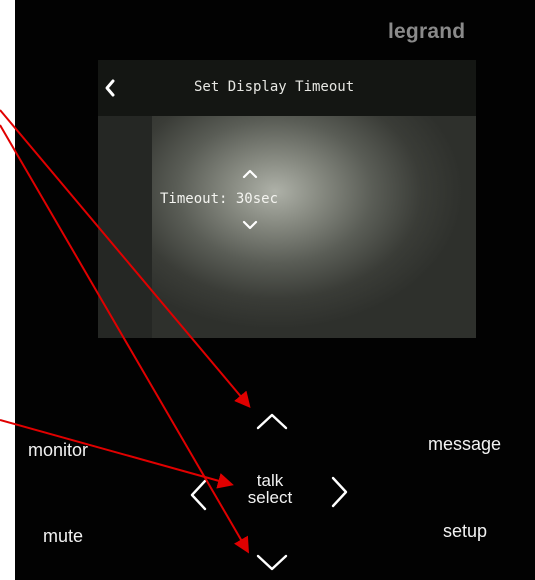 The width and height of the screenshot is (535, 580). What do you see at coordinates (340, 492) in the screenshot?
I see `nav-right-chevron-icon` at bounding box center [340, 492].